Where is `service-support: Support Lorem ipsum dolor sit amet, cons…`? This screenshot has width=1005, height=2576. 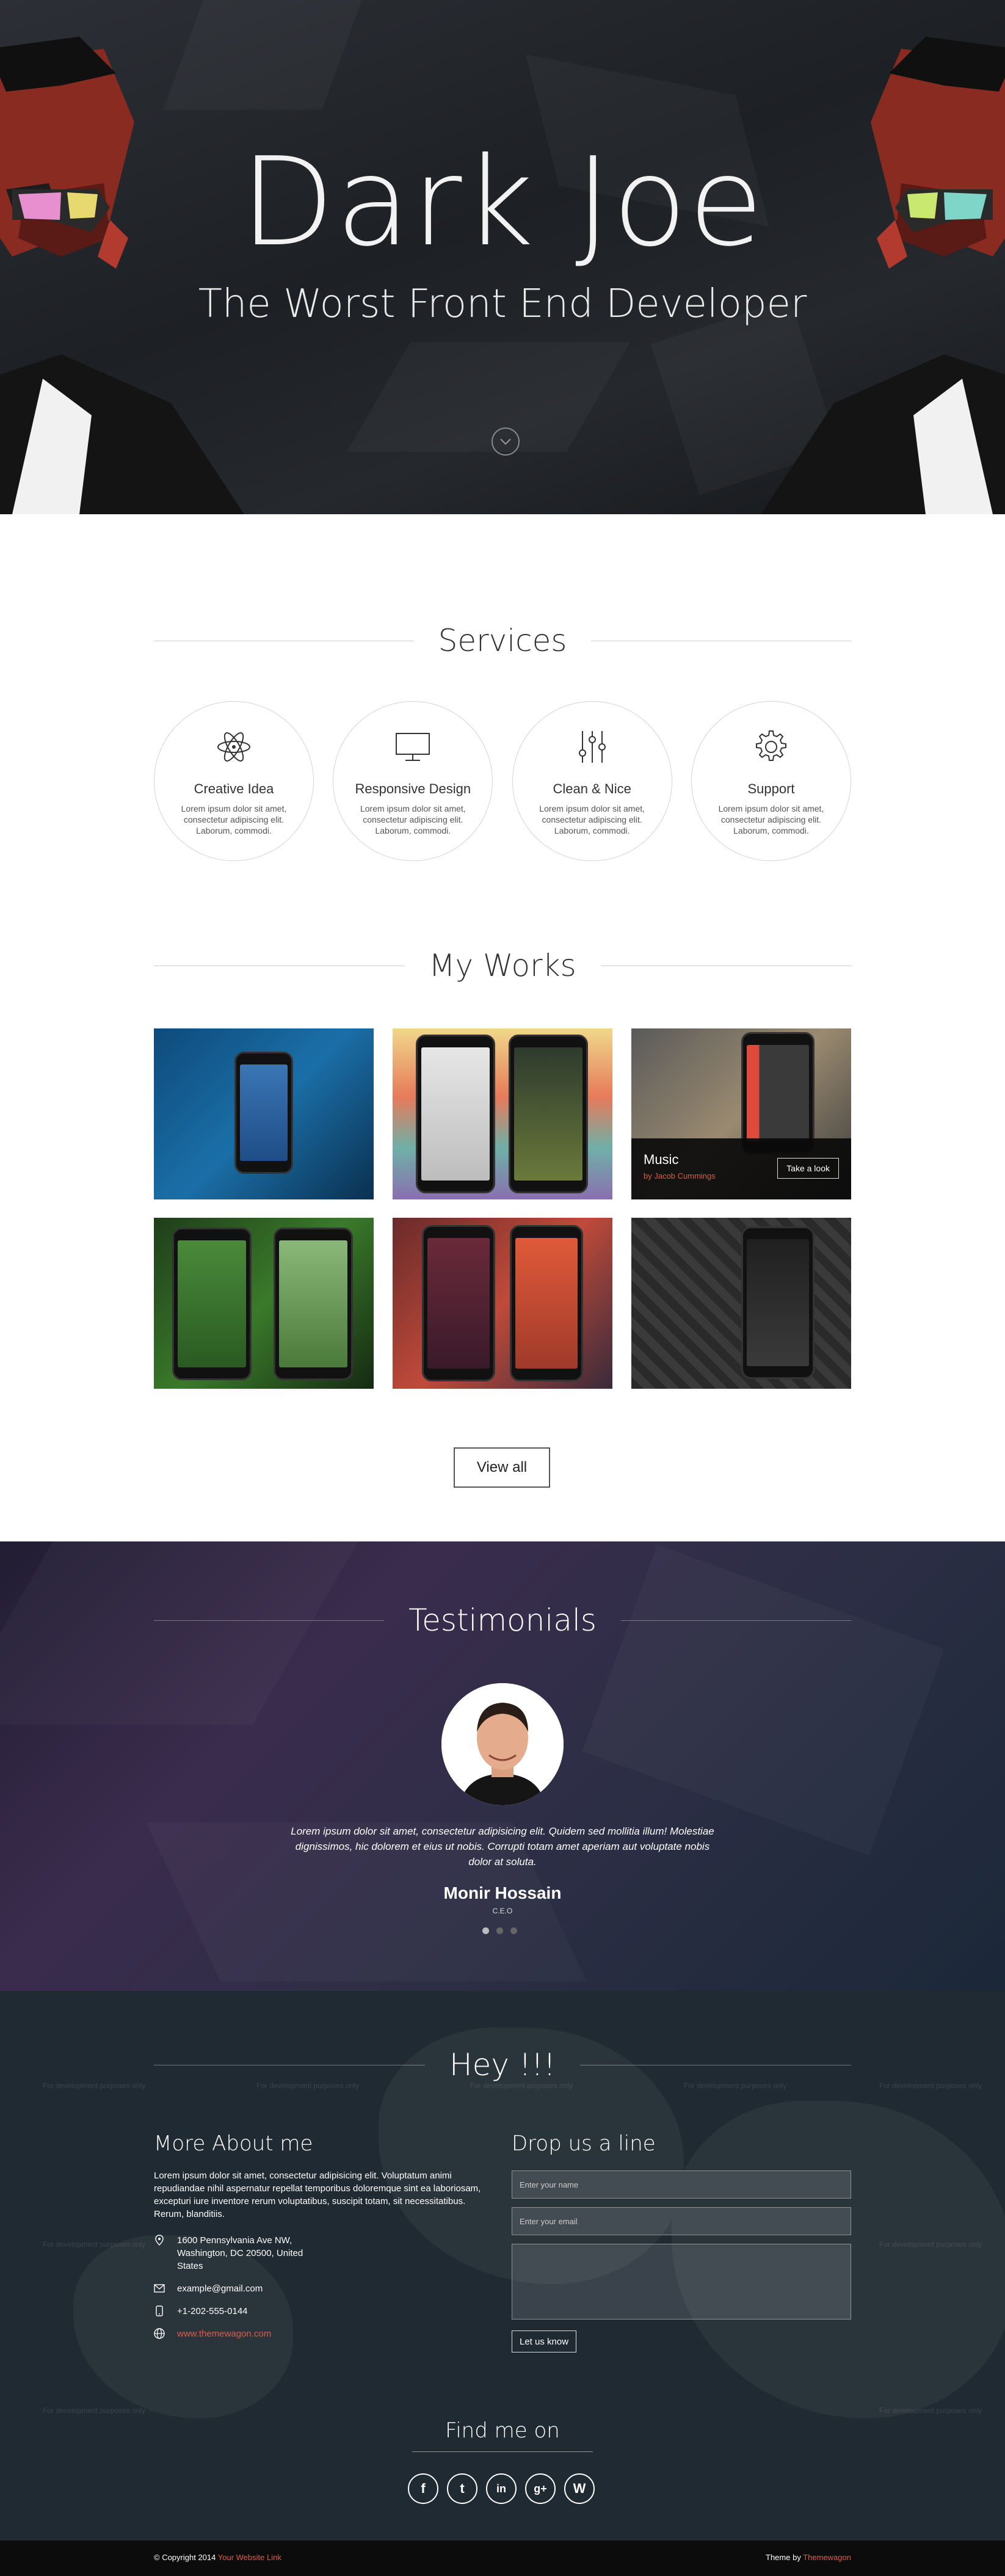
service-support: Support Lorem ipsum dolor sit amet, cons… is located at coordinates (771, 781).